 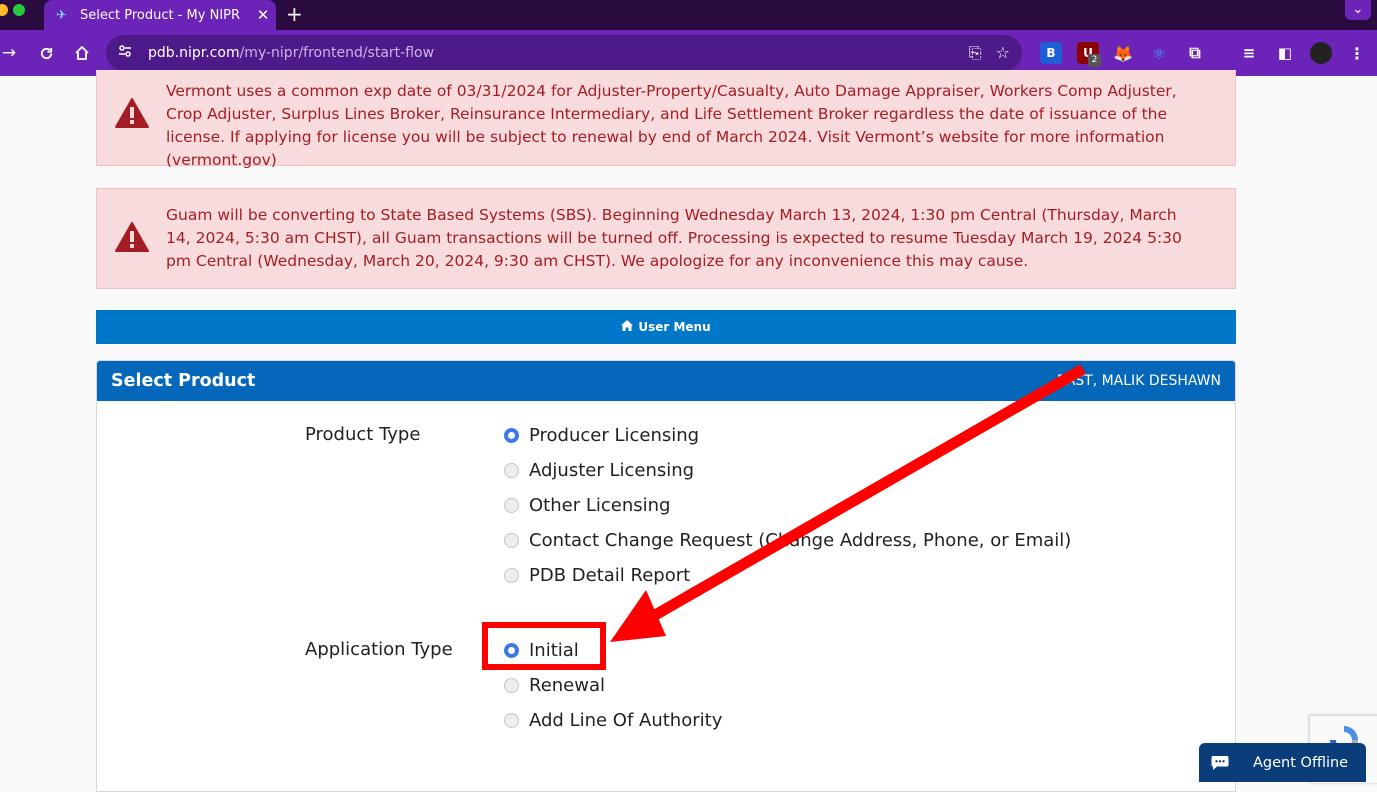 What do you see at coordinates (511, 540) in the screenshot?
I see `radio-contact-change-request` at bounding box center [511, 540].